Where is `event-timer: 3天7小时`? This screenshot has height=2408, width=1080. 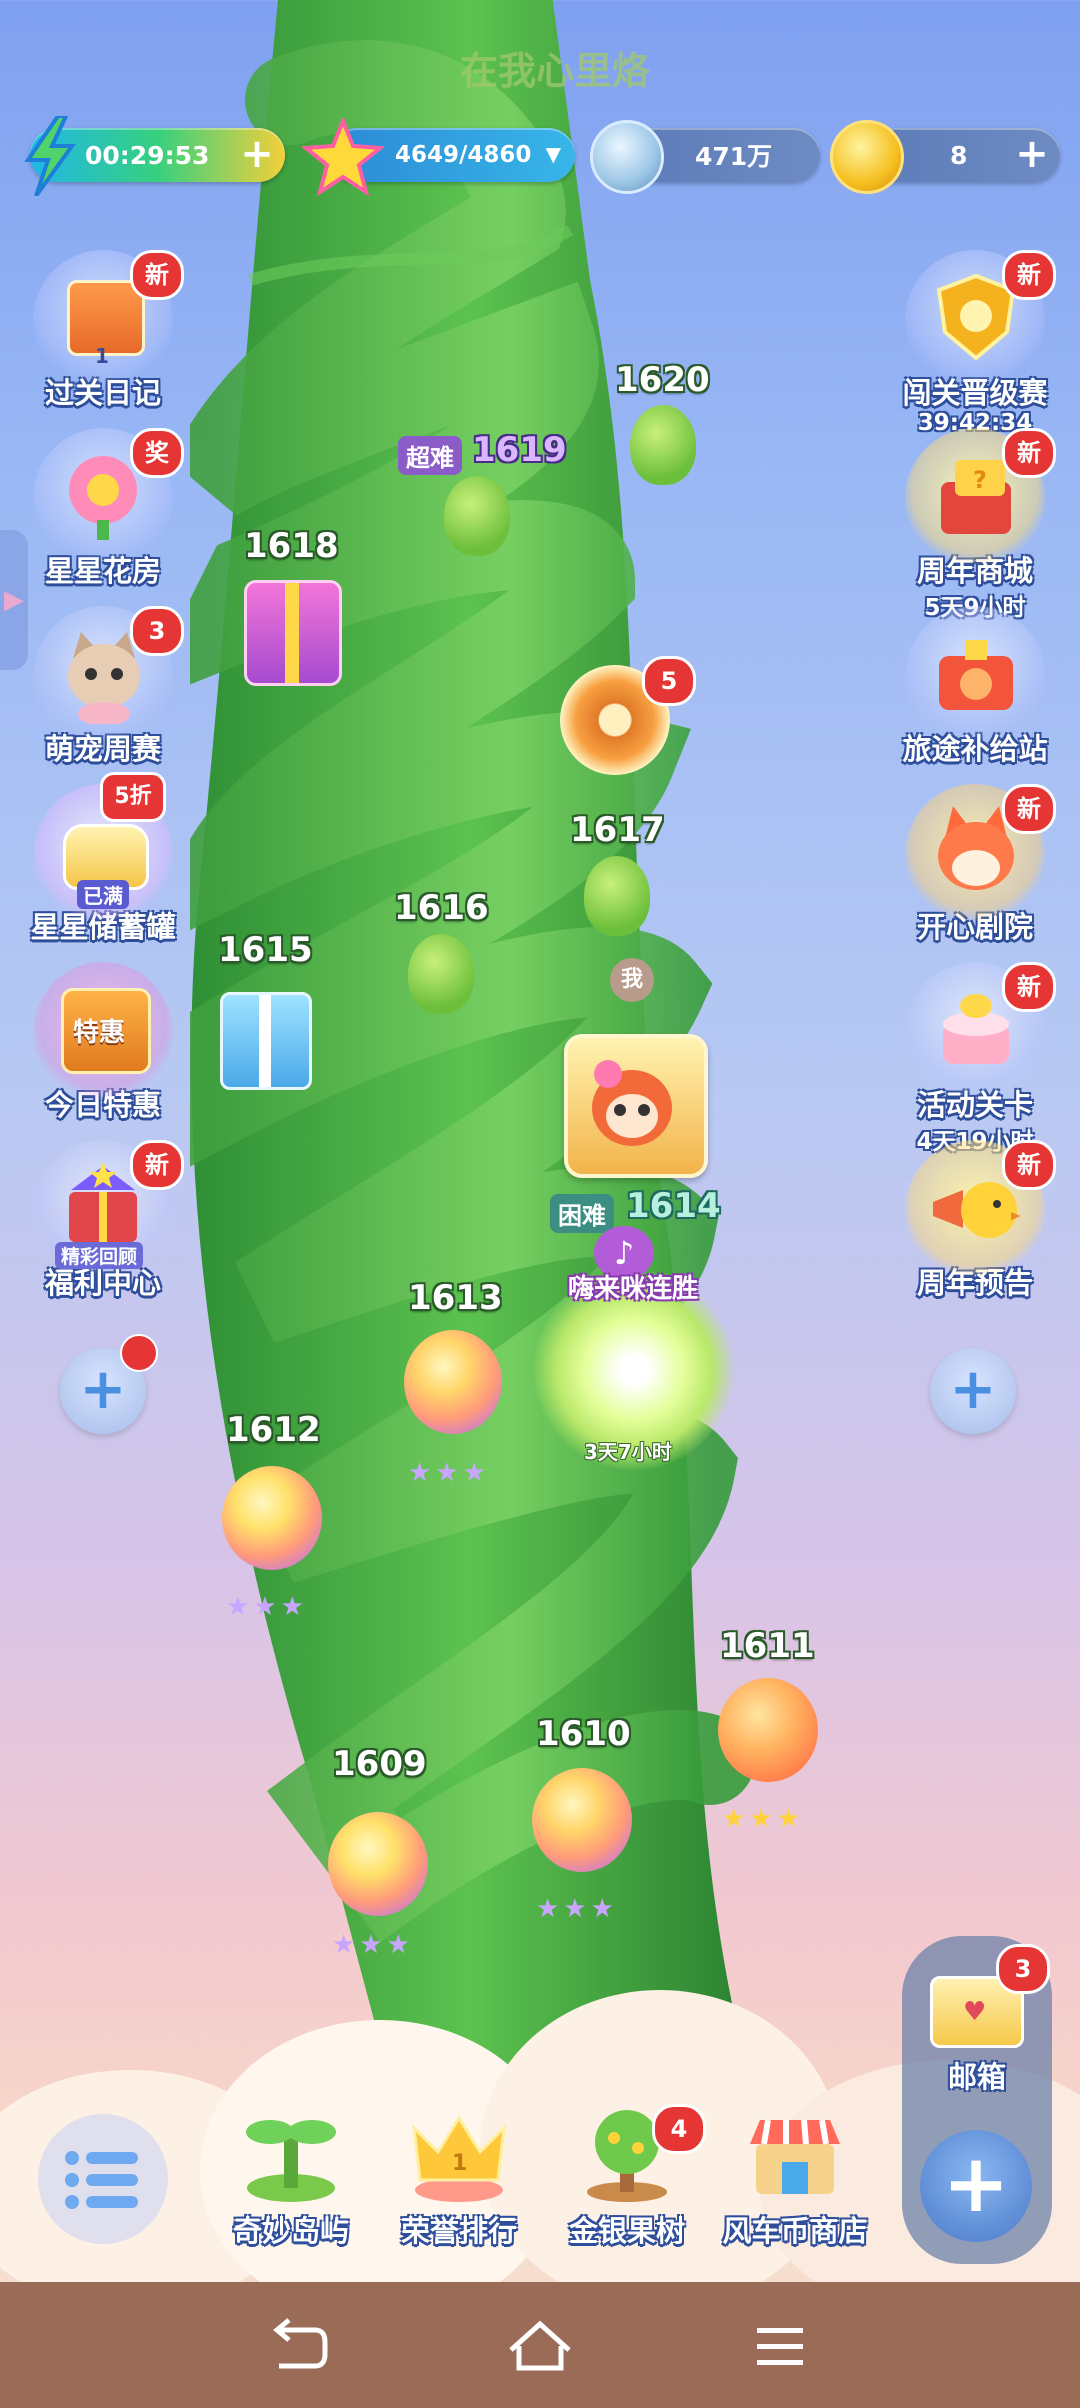
event-timer: 3天7小时 is located at coordinates (628, 1452).